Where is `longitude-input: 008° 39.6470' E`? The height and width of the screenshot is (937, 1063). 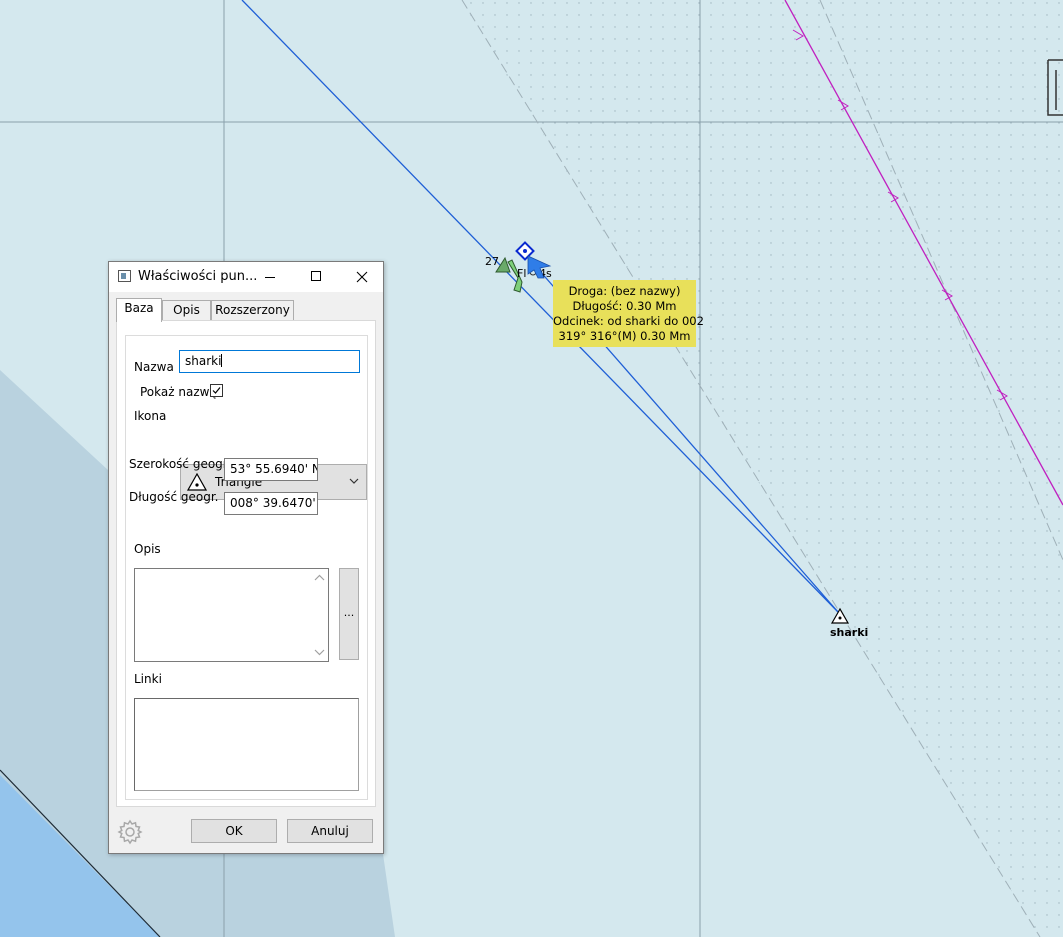
longitude-input: 008° 39.6470' E is located at coordinates (271, 503).